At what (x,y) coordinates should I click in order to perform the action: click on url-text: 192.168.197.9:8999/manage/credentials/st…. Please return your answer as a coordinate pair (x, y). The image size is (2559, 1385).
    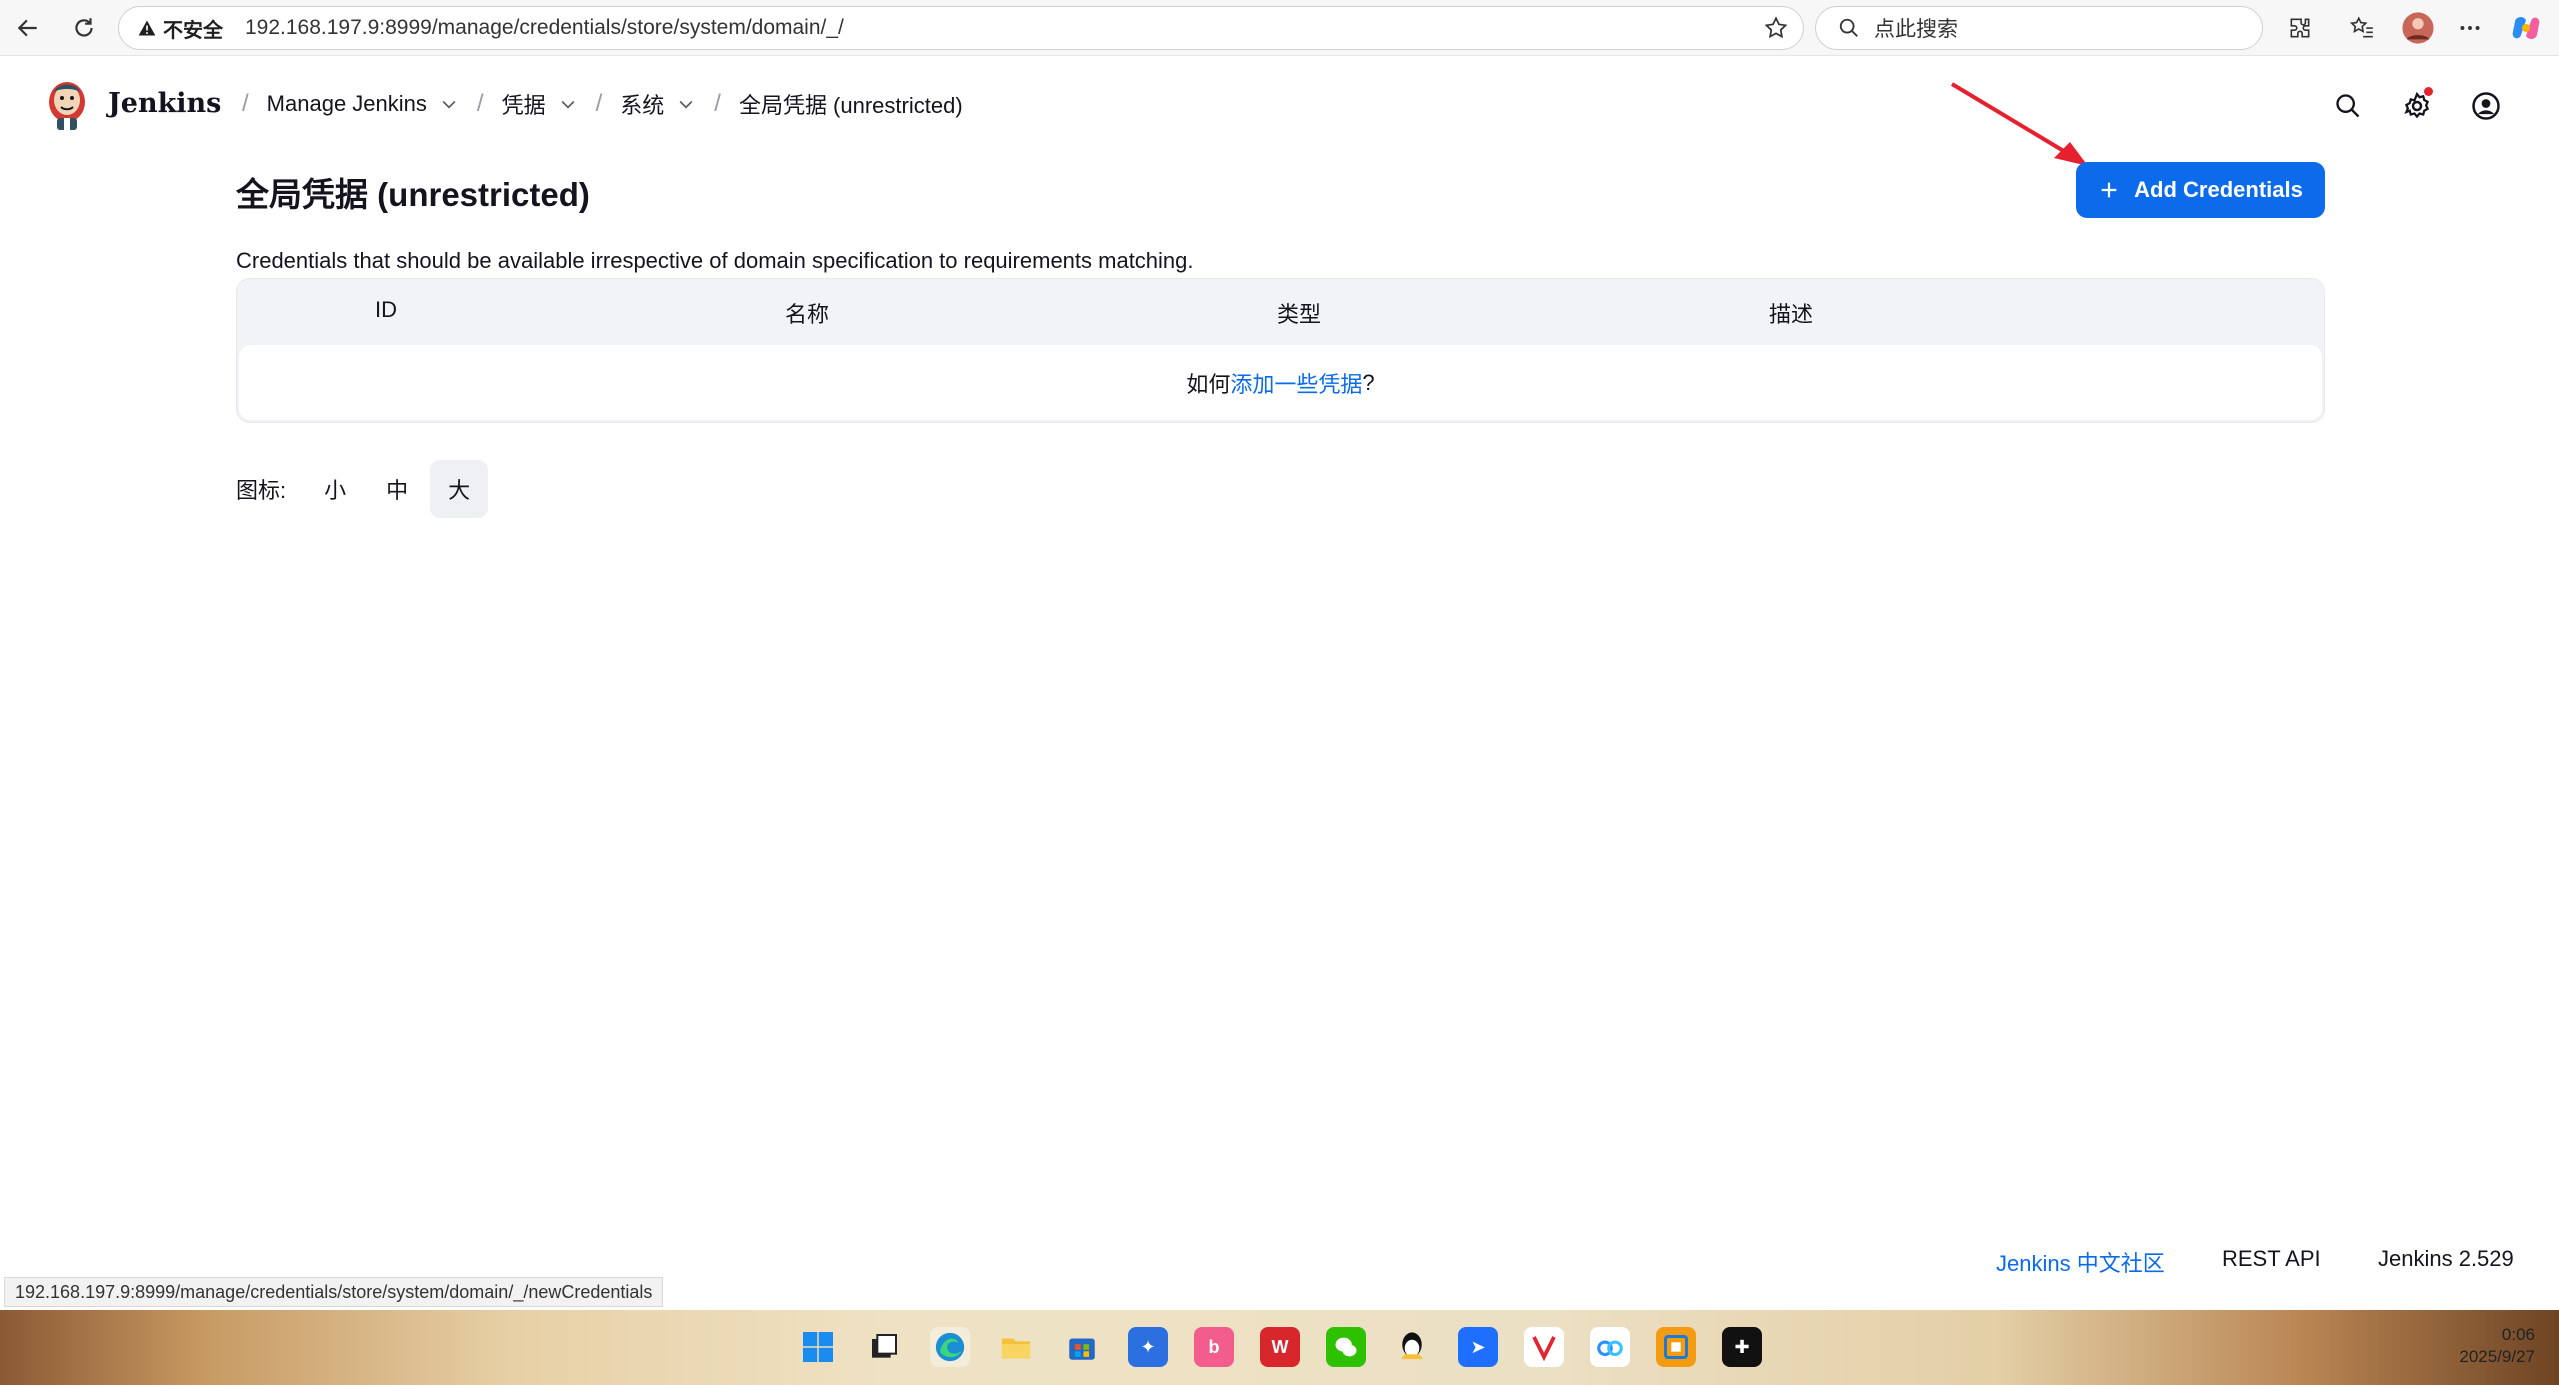
    Looking at the image, I should click on (544, 28).